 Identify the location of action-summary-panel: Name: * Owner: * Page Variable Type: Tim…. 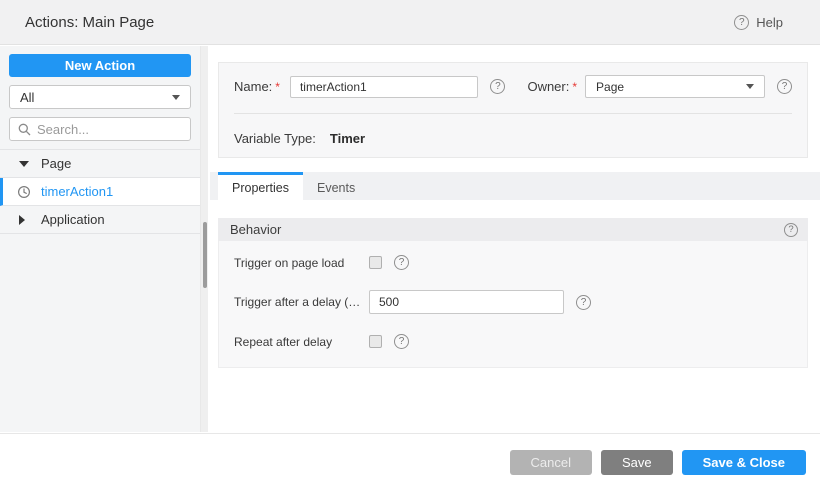
(513, 110).